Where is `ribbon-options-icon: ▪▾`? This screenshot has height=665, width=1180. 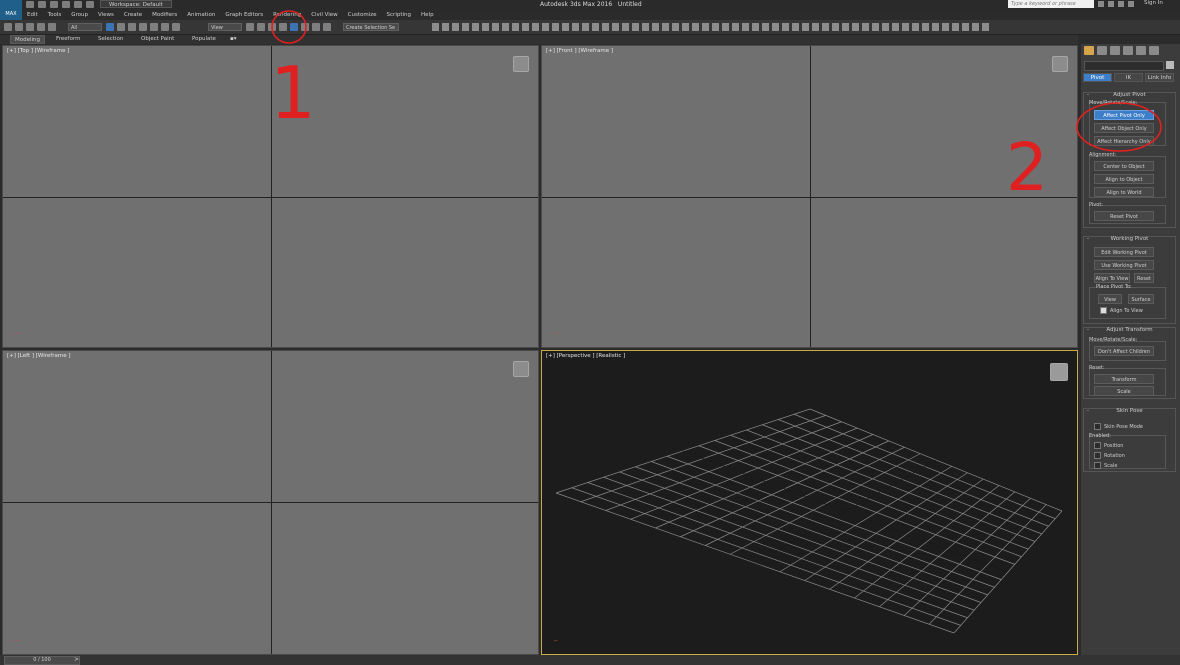
ribbon-options-icon: ▪▾ is located at coordinates (233, 39).